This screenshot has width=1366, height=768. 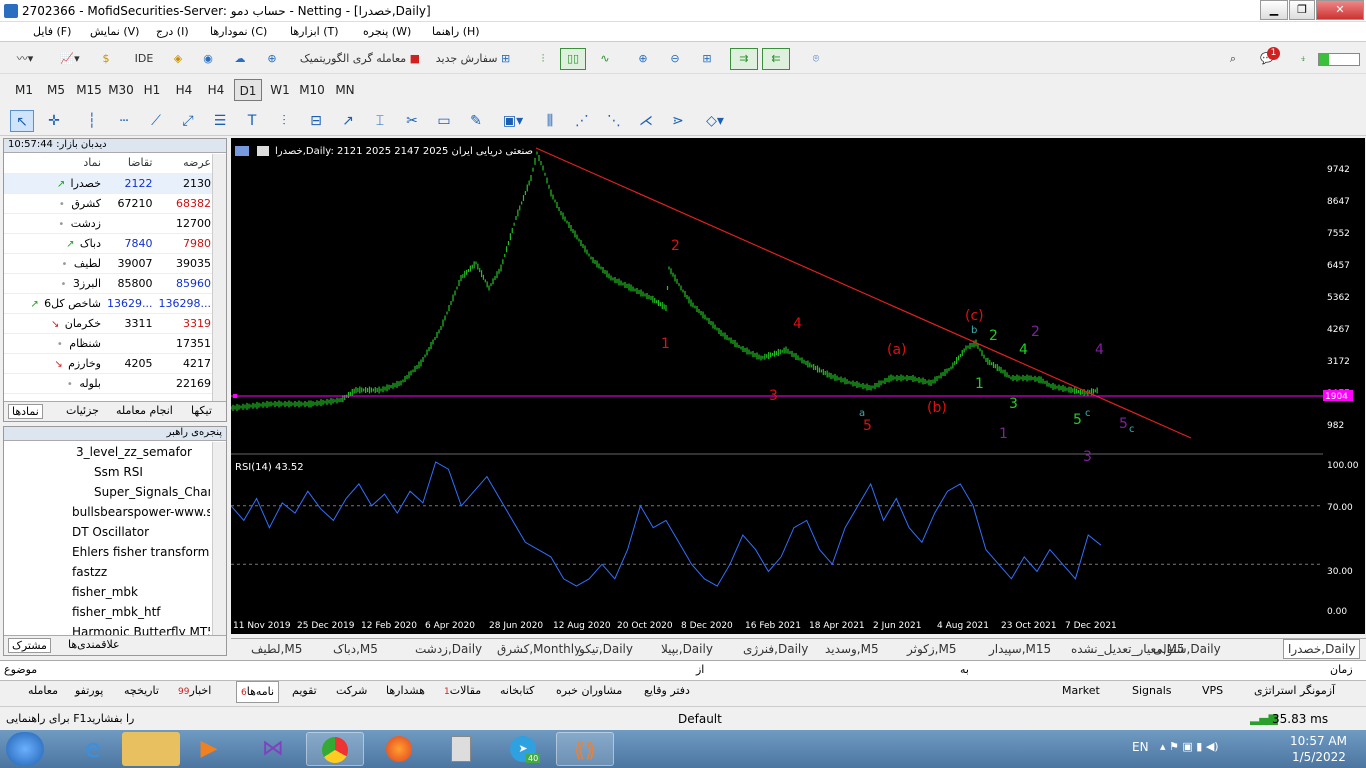 What do you see at coordinates (141, 690) in the screenshot?
I see `toolbox-tab: تاریخچه` at bounding box center [141, 690].